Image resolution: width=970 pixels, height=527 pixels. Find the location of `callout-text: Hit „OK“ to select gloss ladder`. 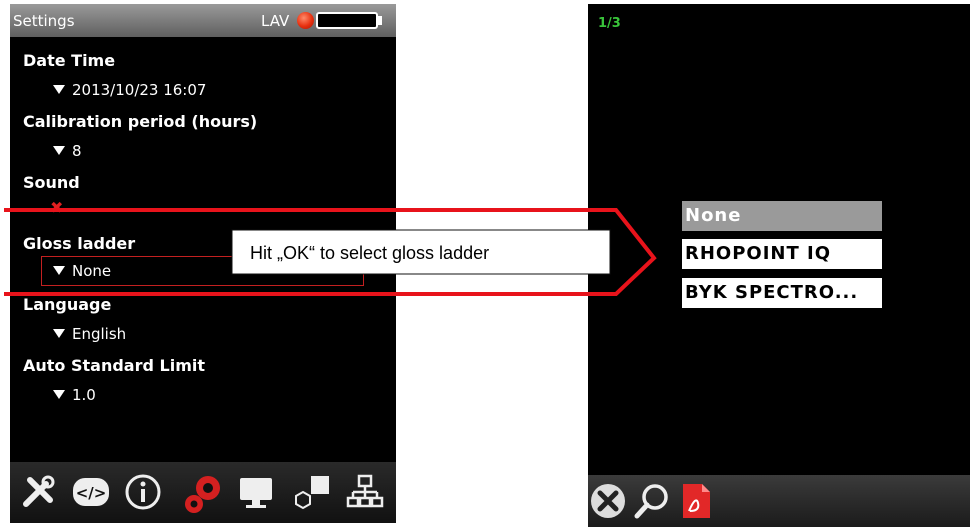

callout-text: Hit „OK“ to select gloss ladder is located at coordinates (370, 253).